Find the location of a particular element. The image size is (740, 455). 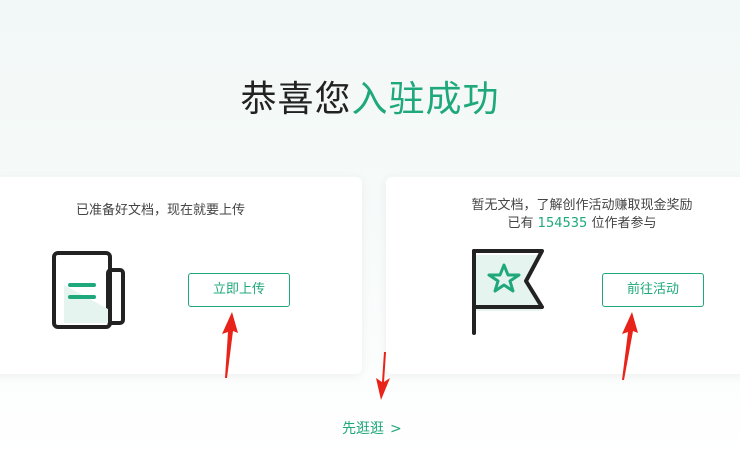

upload-card-description: 已准备好文档，现在就要上传 is located at coordinates (161, 210).